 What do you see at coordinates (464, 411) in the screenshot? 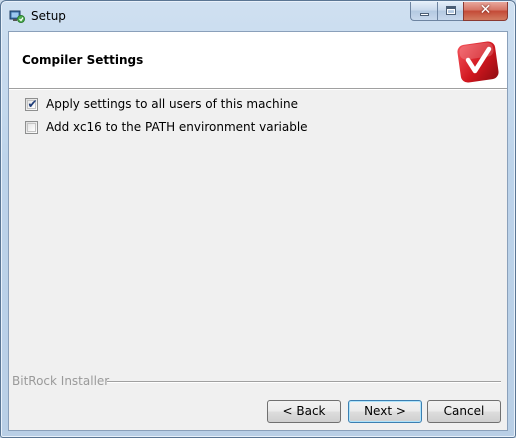
I see `cancel-button: Cancel` at bounding box center [464, 411].